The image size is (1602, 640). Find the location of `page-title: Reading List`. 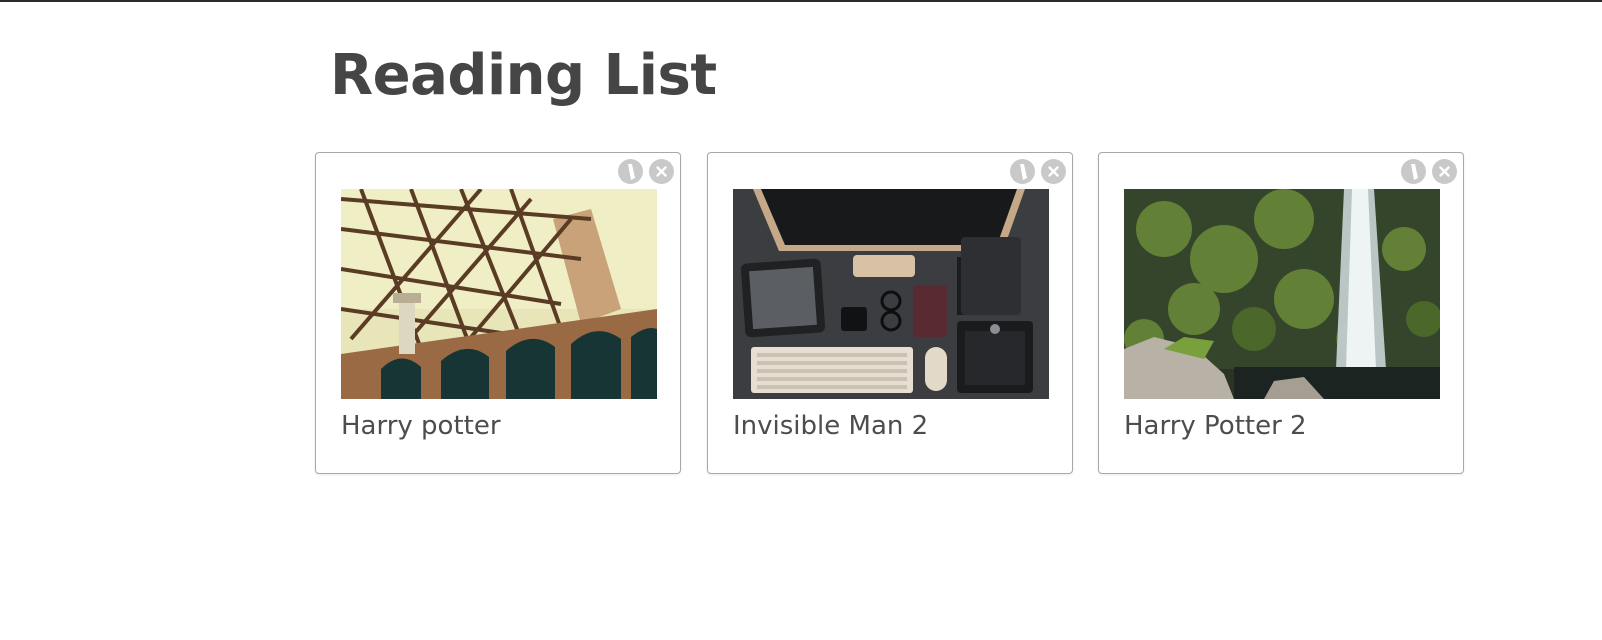

page-title: Reading List is located at coordinates (523, 75).